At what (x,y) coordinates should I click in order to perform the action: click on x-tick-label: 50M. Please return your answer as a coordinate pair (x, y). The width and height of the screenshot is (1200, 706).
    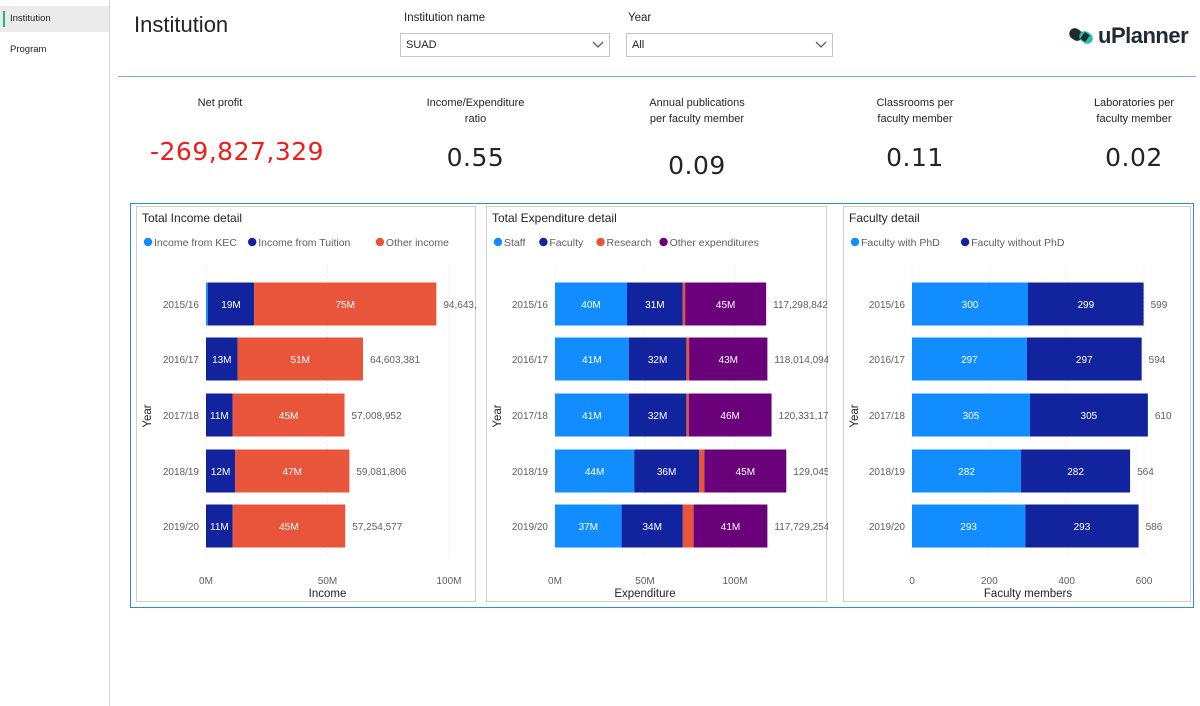
    Looking at the image, I should click on (327, 581).